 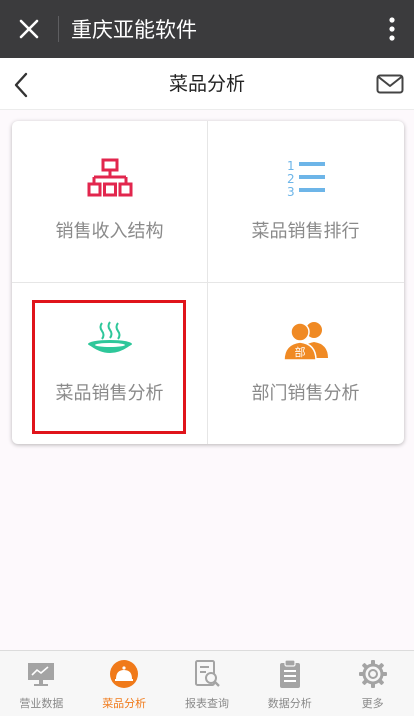 I want to click on org-chart-icon, so click(x=109, y=177).